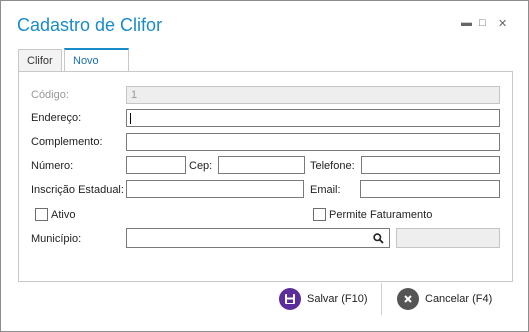 This screenshot has height=332, width=529. What do you see at coordinates (258, 238) in the screenshot?
I see `municipio-field` at bounding box center [258, 238].